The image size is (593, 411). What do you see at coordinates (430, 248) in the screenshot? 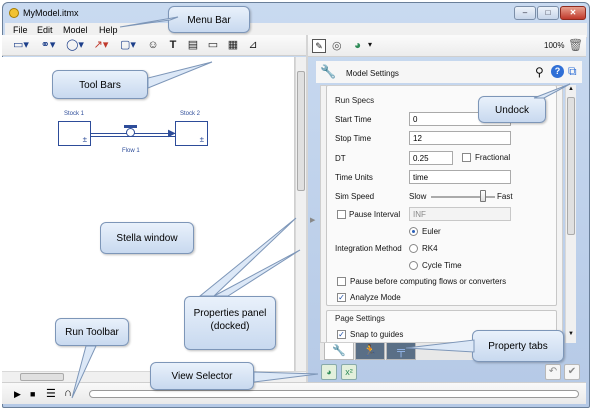
I see `rk4-label: RK4` at bounding box center [430, 248].